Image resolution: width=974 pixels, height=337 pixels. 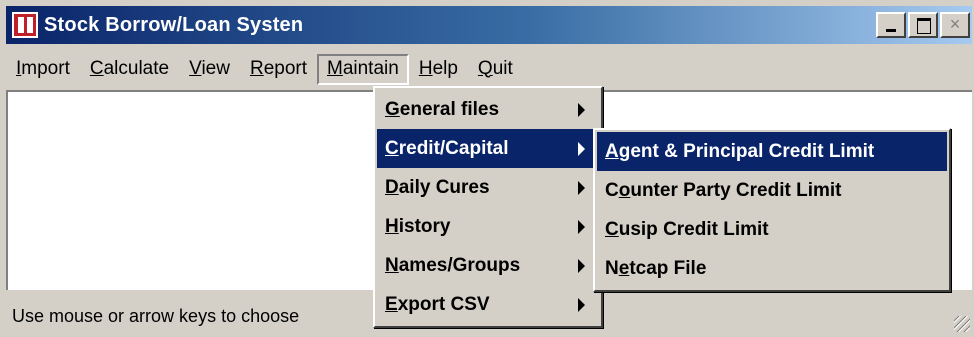 I want to click on app-logo-icon, so click(x=25, y=25).